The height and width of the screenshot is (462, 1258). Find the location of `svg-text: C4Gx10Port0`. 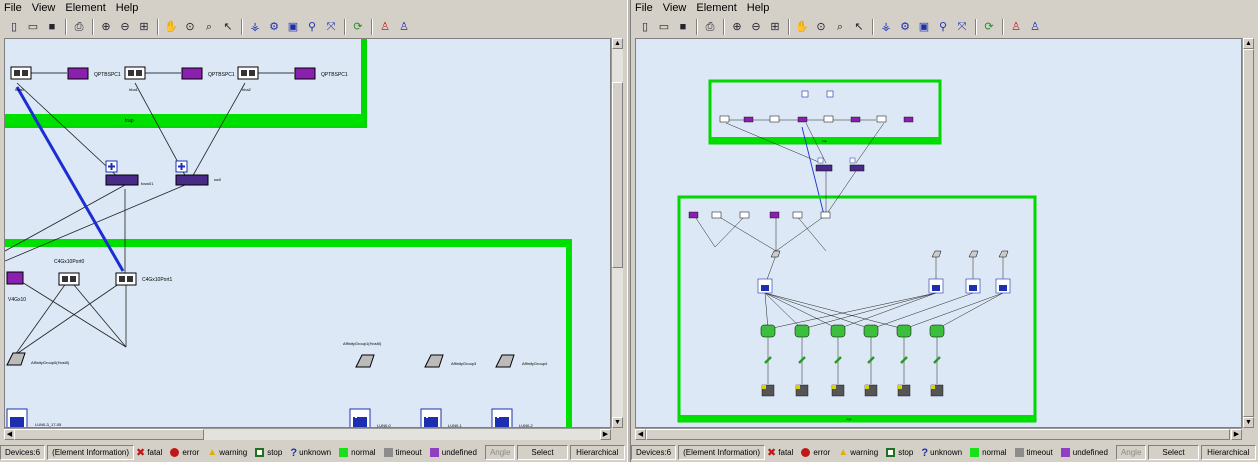

svg-text: C4Gx10Port0 is located at coordinates (69, 262).